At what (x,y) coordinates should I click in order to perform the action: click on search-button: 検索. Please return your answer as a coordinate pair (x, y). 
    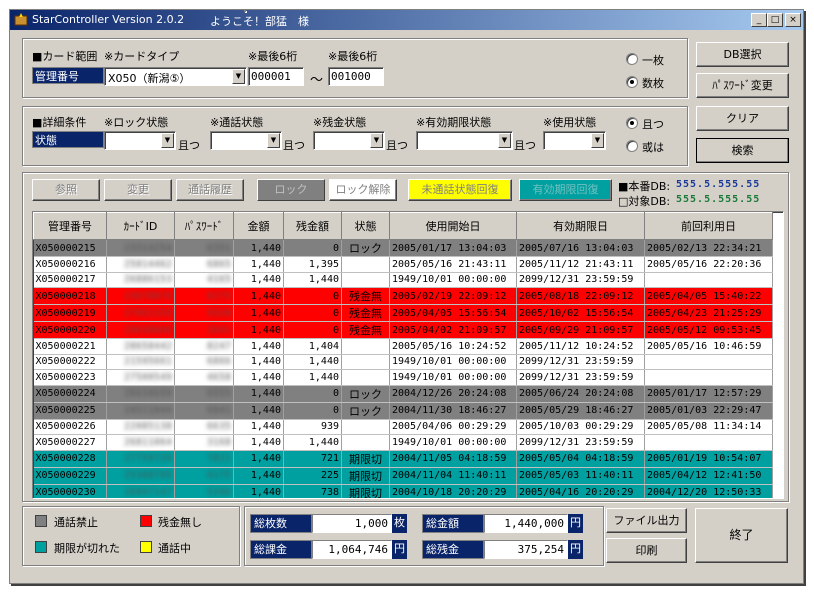
    Looking at the image, I should click on (742, 150).